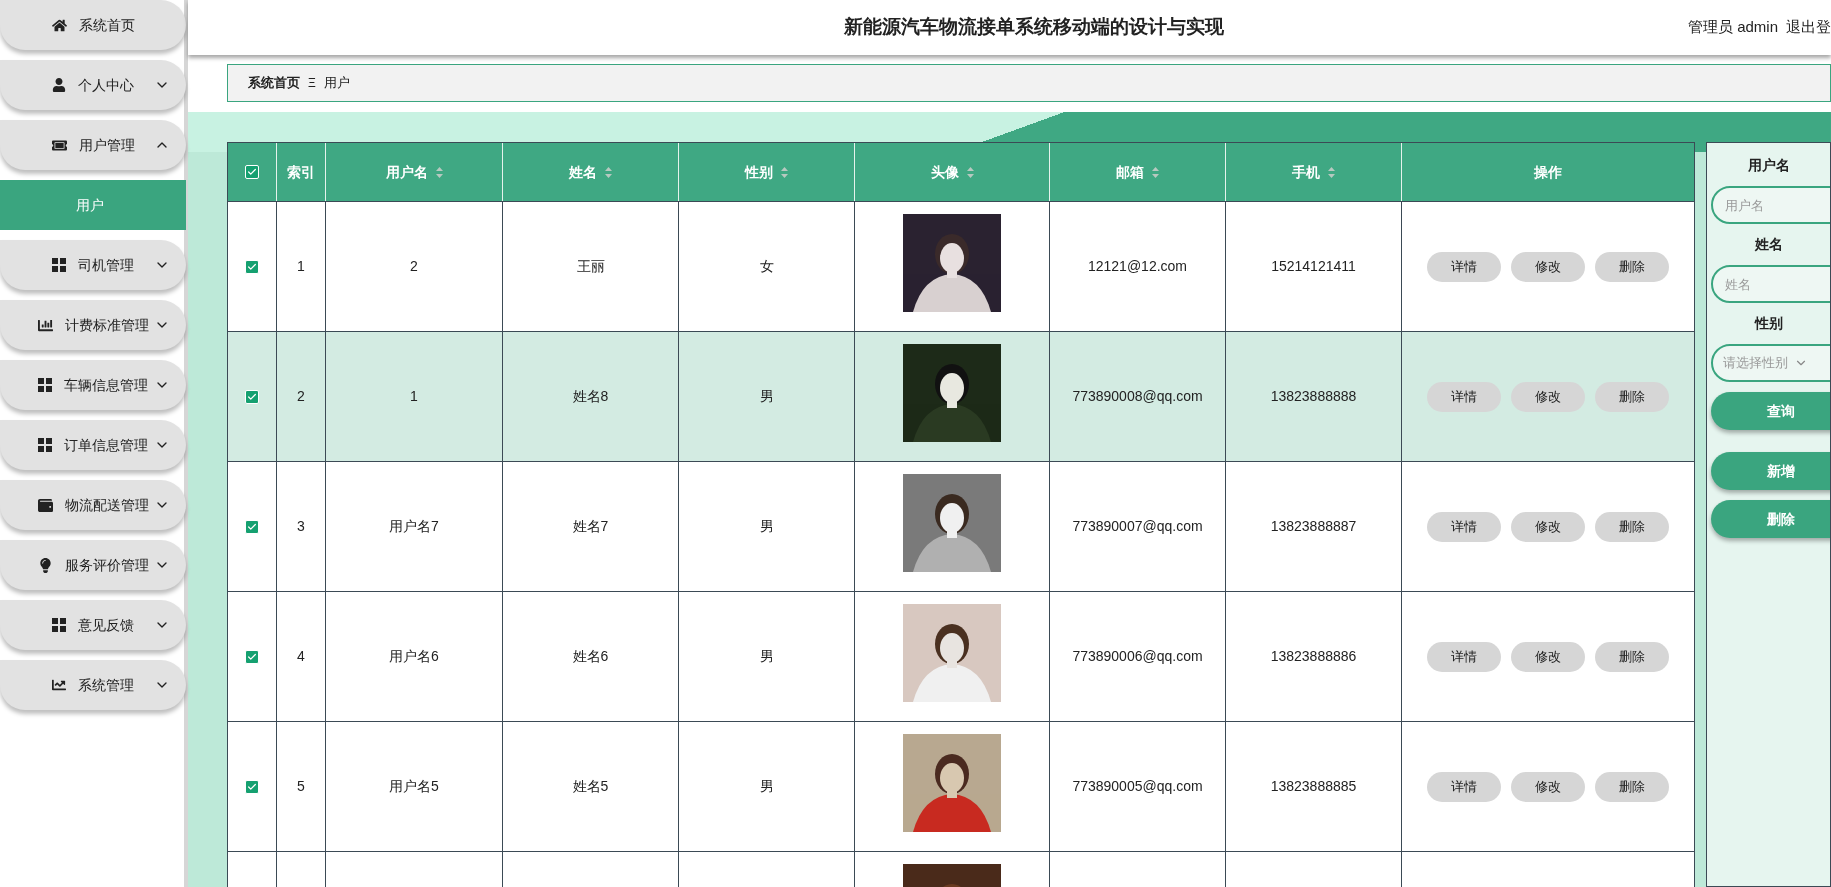 This screenshot has width=1831, height=887. Describe the element at coordinates (414, 526) in the screenshot. I see `table-cell-text: 用户名7` at that location.